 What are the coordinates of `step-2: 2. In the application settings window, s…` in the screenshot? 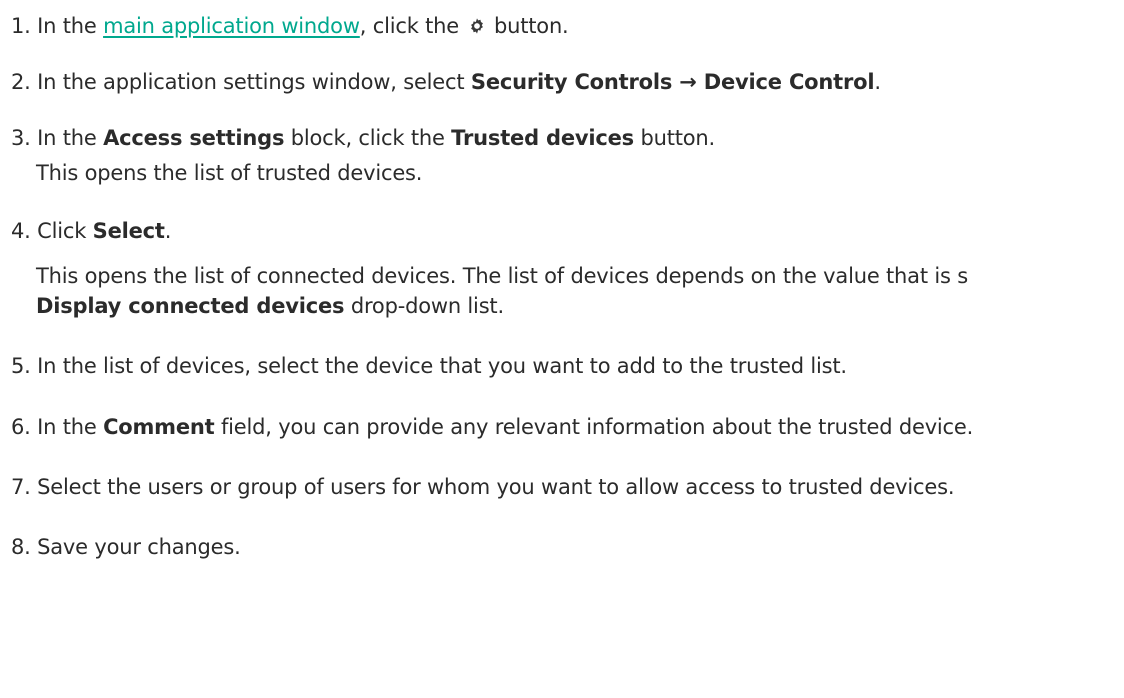 It's located at (446, 82).